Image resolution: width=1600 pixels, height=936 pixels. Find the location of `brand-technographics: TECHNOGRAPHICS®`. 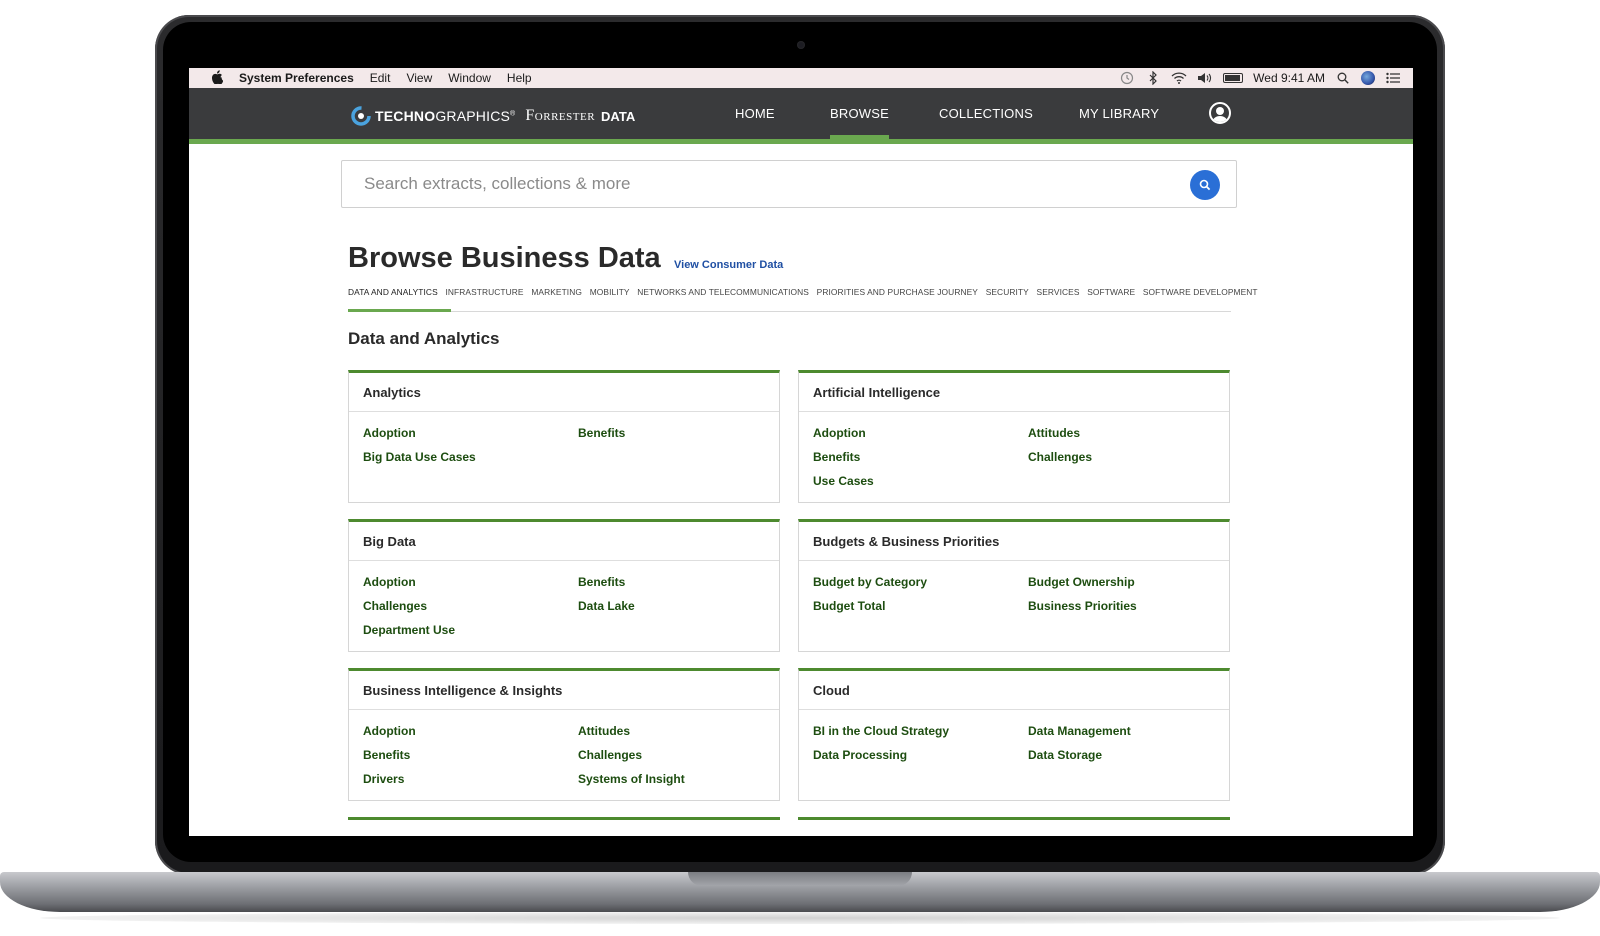

brand-technographics: TECHNOGRAPHICS® is located at coordinates (445, 116).